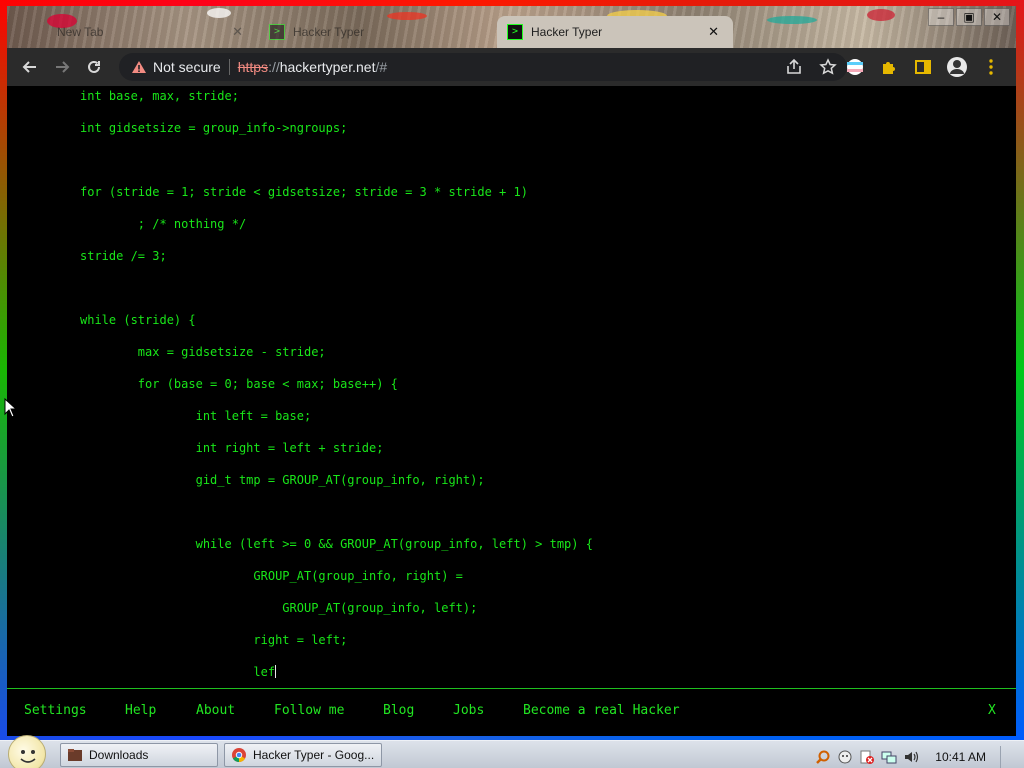  What do you see at coordinates (855, 67) in the screenshot?
I see `profile-flag-icon` at bounding box center [855, 67].